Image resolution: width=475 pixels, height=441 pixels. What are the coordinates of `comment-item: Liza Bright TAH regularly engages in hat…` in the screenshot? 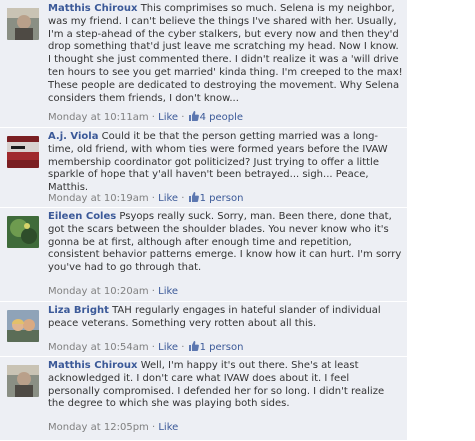 It's located at (203, 329).